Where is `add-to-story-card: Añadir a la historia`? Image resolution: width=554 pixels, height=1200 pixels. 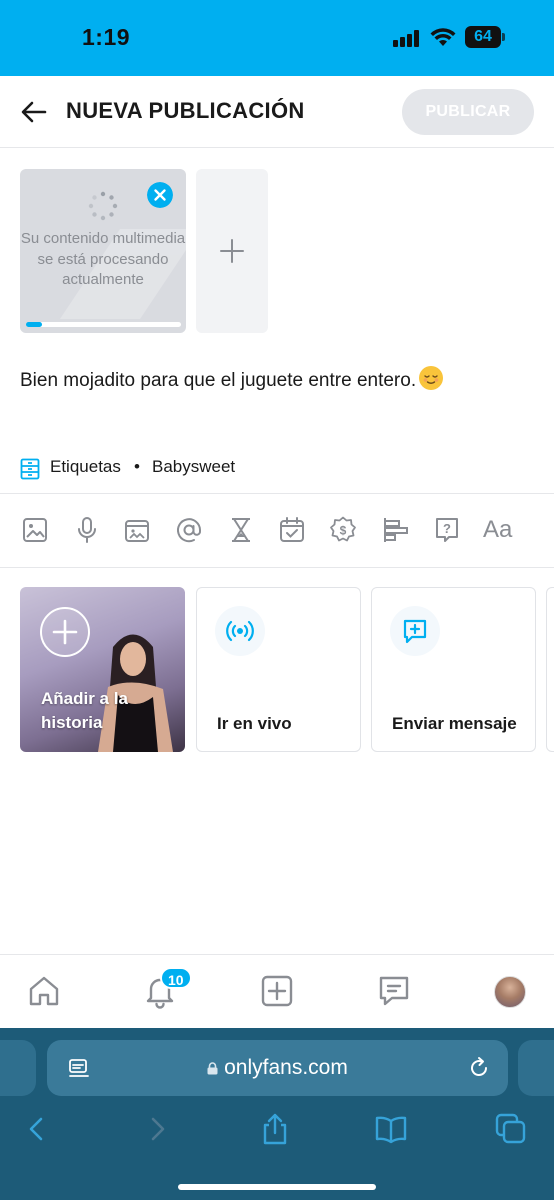 add-to-story-card: Añadir a la historia is located at coordinates (102, 669).